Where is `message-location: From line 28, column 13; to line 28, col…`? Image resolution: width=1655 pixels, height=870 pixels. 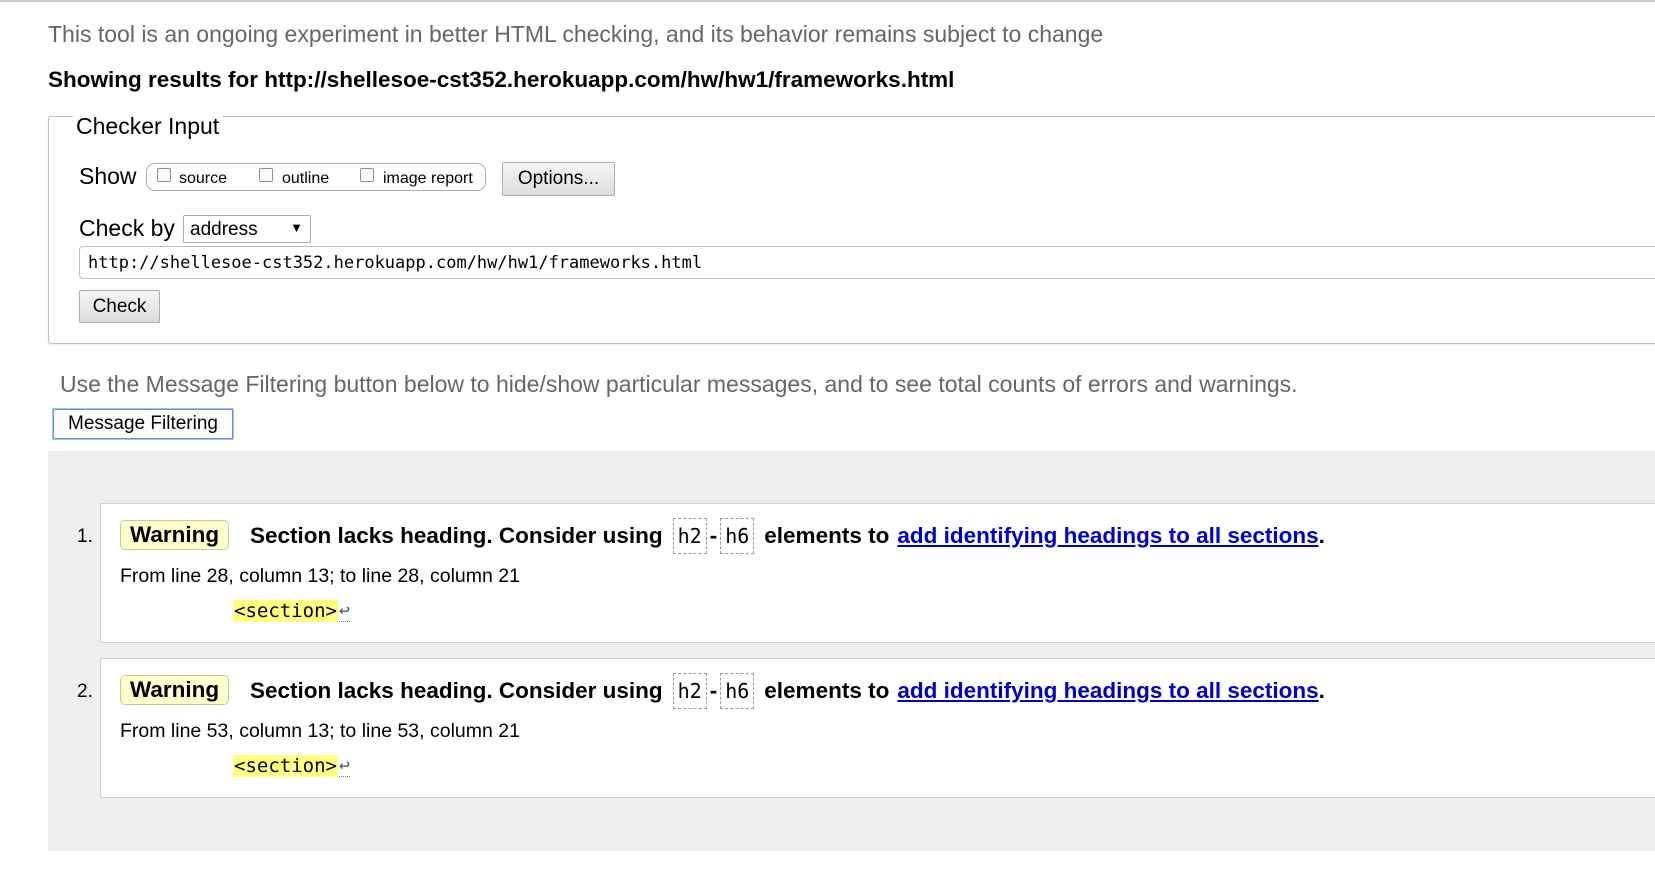 message-location: From line 28, column 13; to line 28, col… is located at coordinates (320, 576).